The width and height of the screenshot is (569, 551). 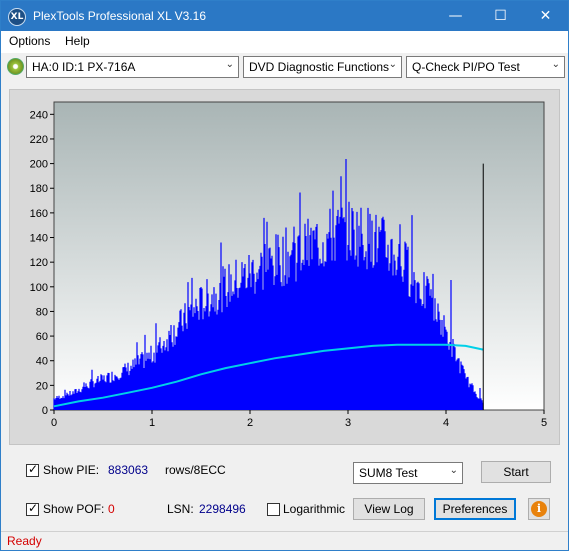 What do you see at coordinates (45, 411) in the screenshot?
I see `y-tick-label: 0` at bounding box center [45, 411].